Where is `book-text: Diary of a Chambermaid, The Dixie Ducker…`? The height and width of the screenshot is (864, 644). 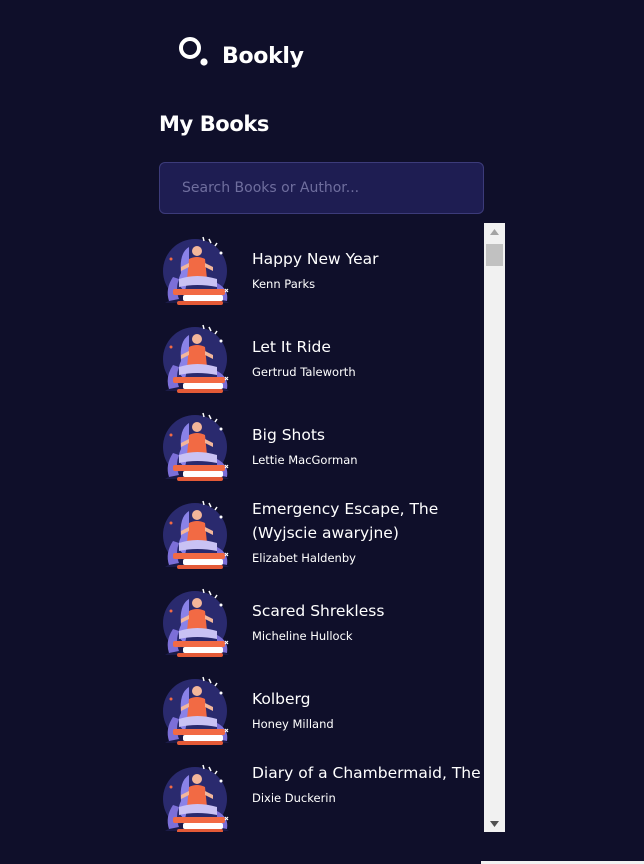 book-text: Diary of a Chambermaid, The Dixie Ducker… is located at coordinates (368, 783).